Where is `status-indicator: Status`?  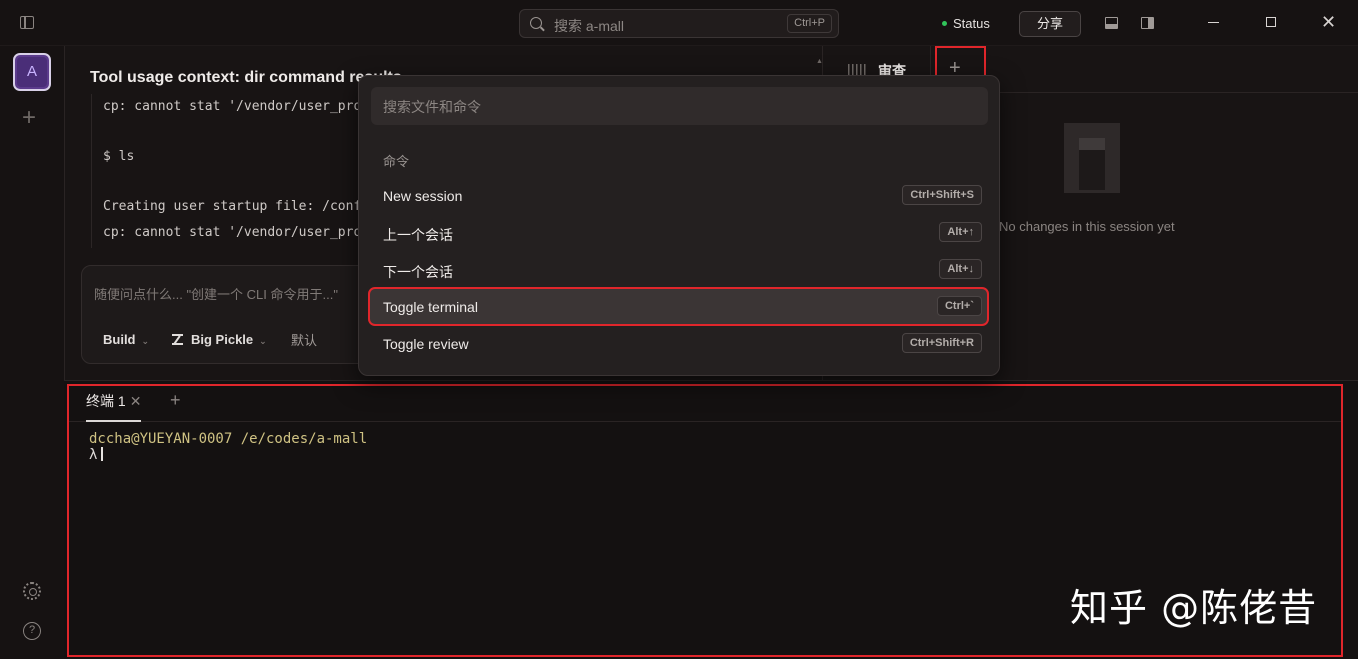
status-indicator: Status is located at coordinates (966, 23).